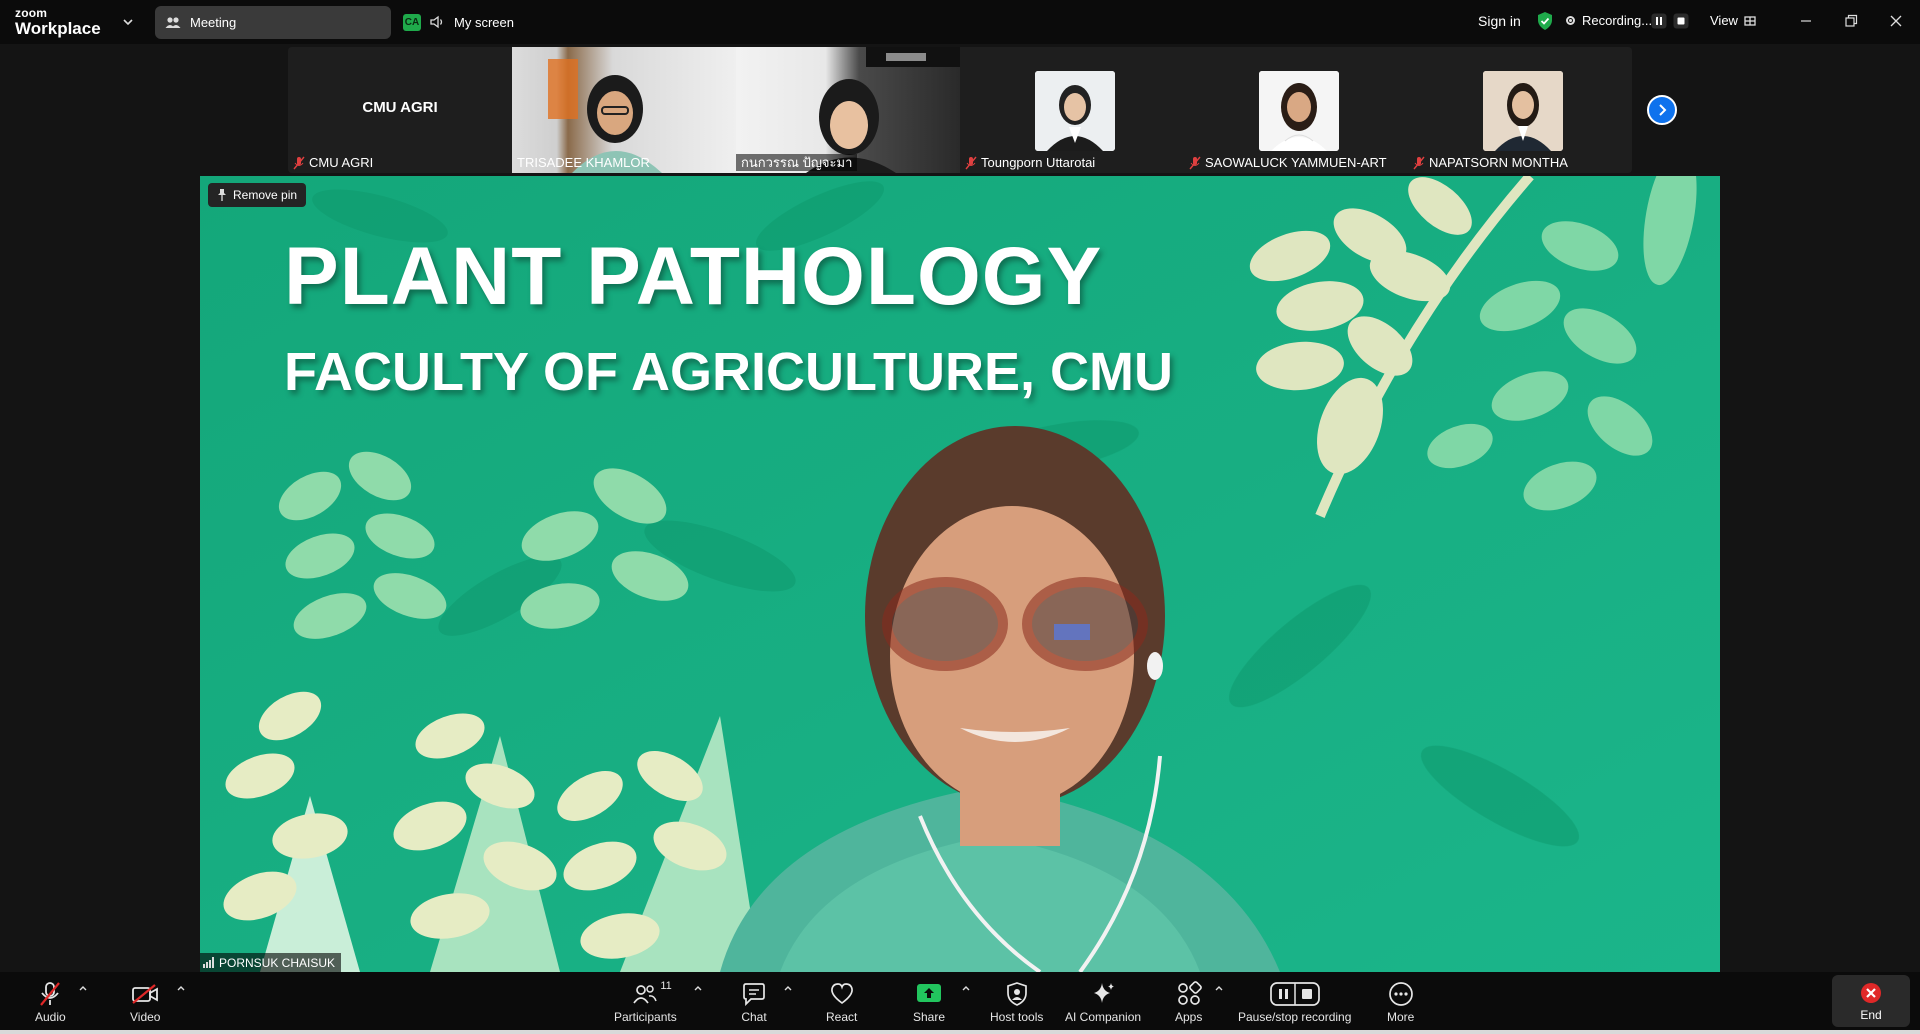  I want to click on video-options-caret-icon, so click(181, 988).